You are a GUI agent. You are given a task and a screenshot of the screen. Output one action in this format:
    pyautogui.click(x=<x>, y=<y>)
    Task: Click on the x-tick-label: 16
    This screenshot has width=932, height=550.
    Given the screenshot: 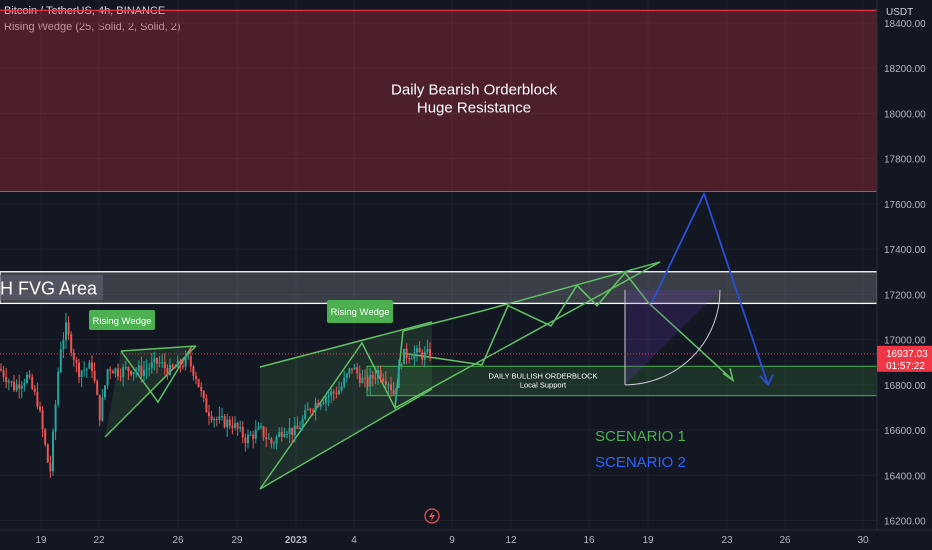 What is the action you would take?
    pyautogui.click(x=589, y=540)
    